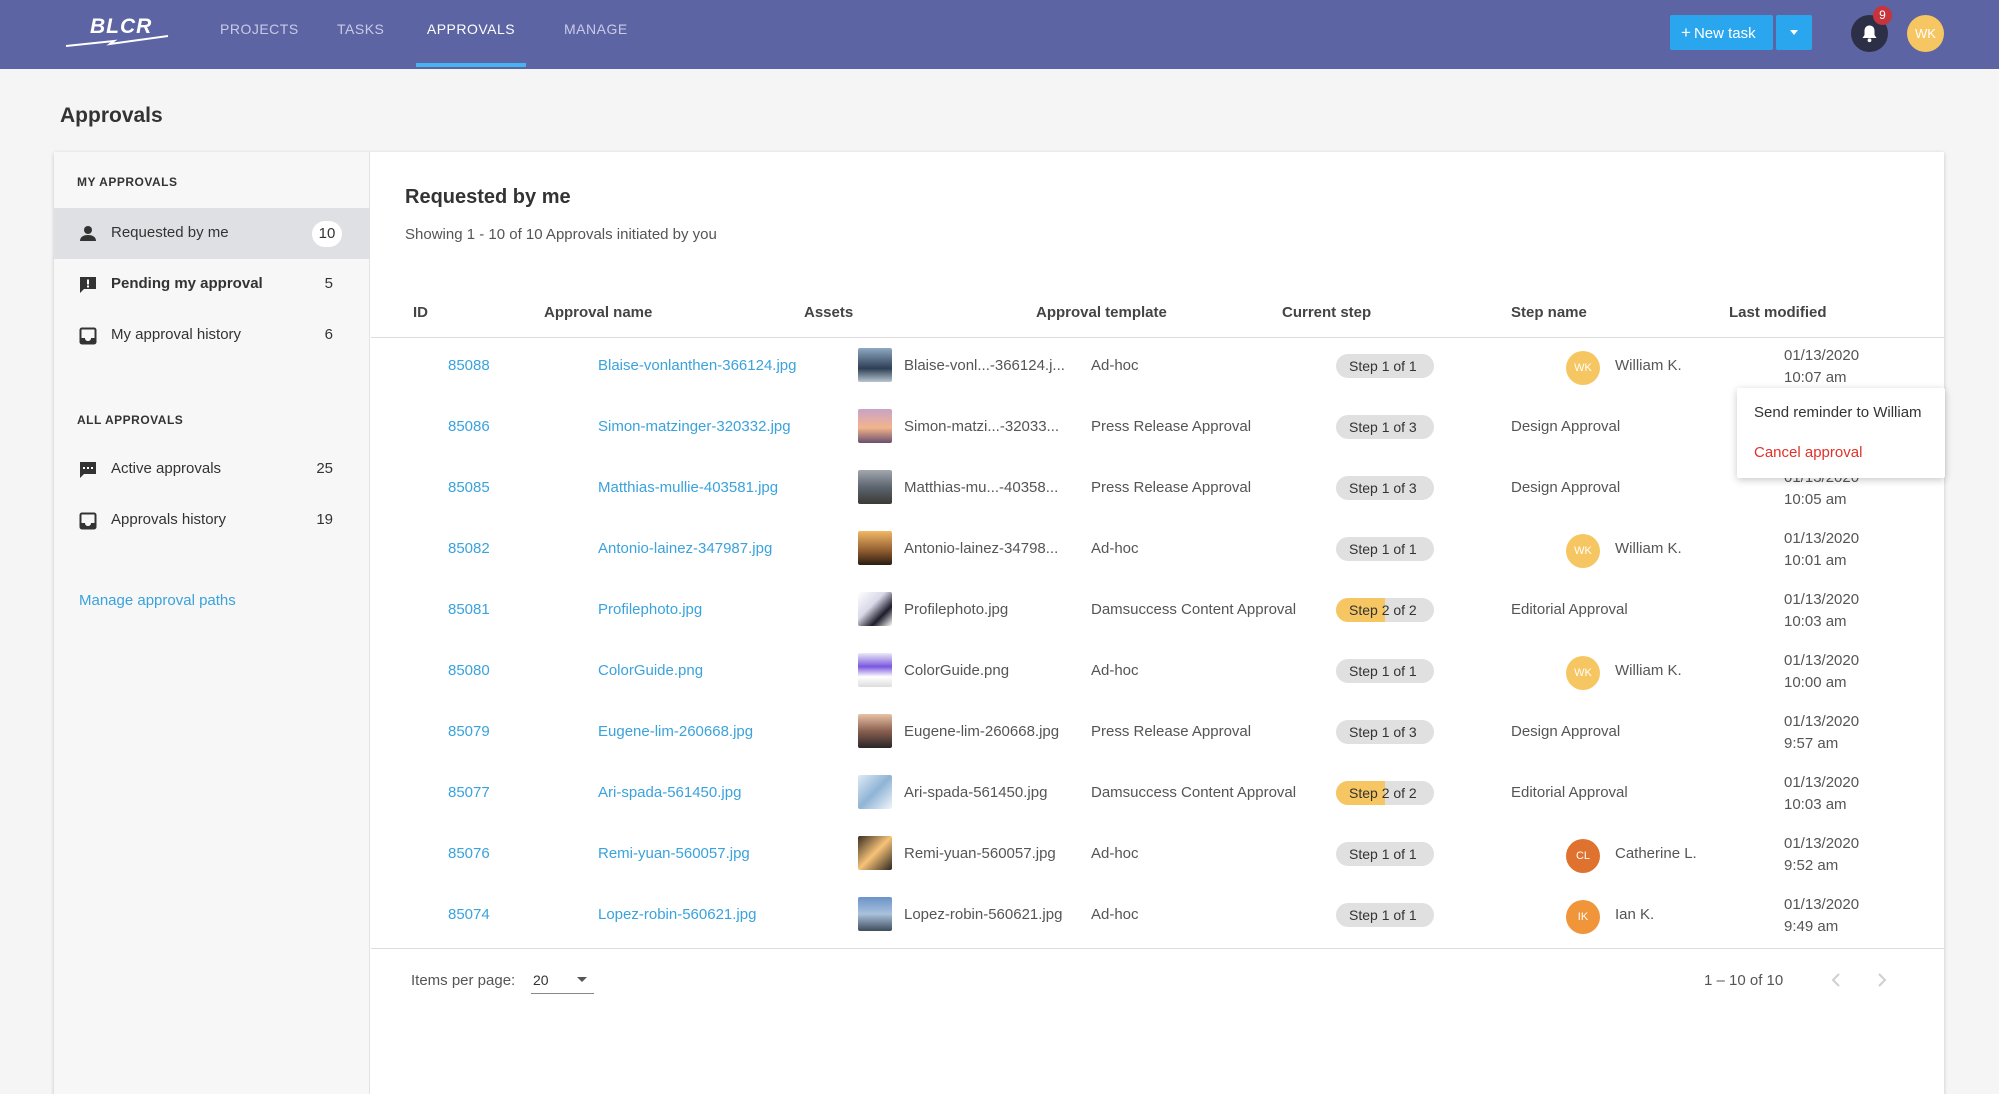 This screenshot has width=1999, height=1094. What do you see at coordinates (469, 426) in the screenshot?
I see `approval-id-link: 85086` at bounding box center [469, 426].